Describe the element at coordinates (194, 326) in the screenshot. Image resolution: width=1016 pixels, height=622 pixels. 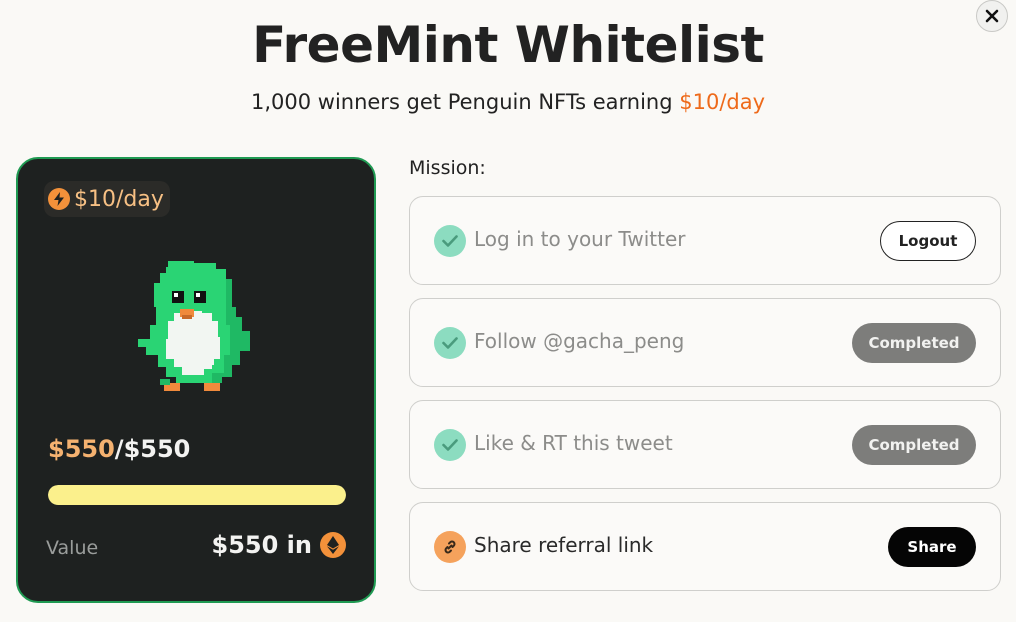
I see `penguin-nft-image` at that location.